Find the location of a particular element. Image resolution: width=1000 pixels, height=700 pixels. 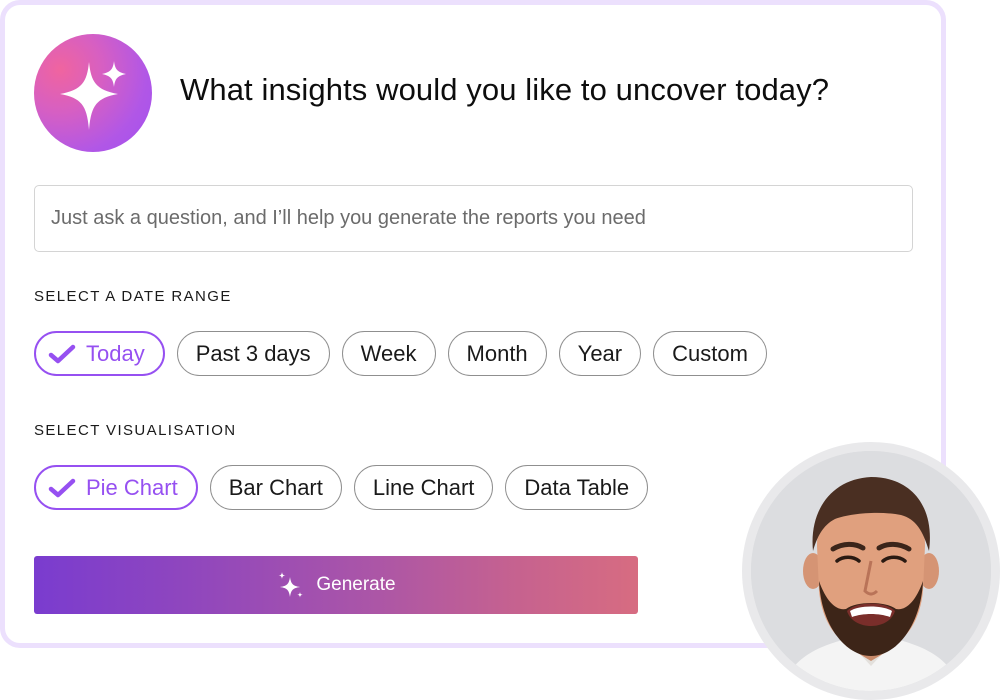

person-portrait is located at coordinates (871, 571).